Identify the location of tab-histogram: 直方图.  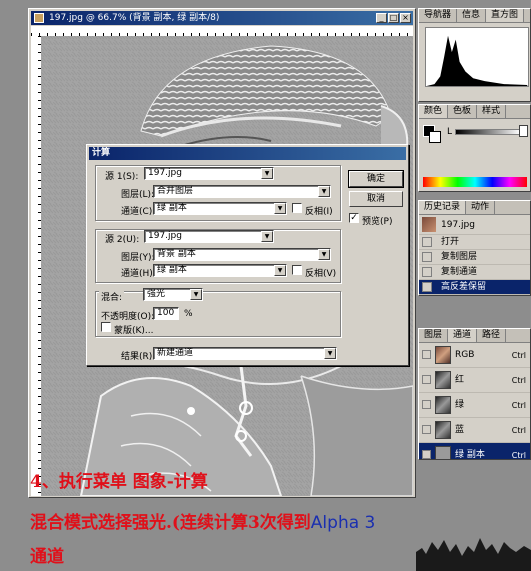
(505, 15).